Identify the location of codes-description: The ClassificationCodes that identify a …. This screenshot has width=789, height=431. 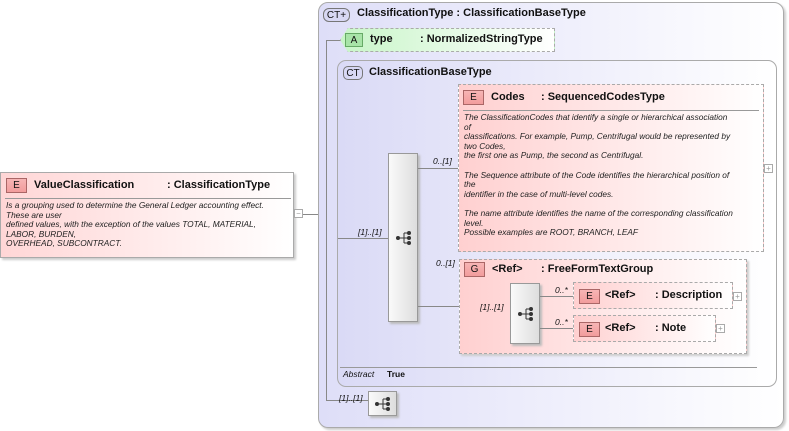
(598, 175).